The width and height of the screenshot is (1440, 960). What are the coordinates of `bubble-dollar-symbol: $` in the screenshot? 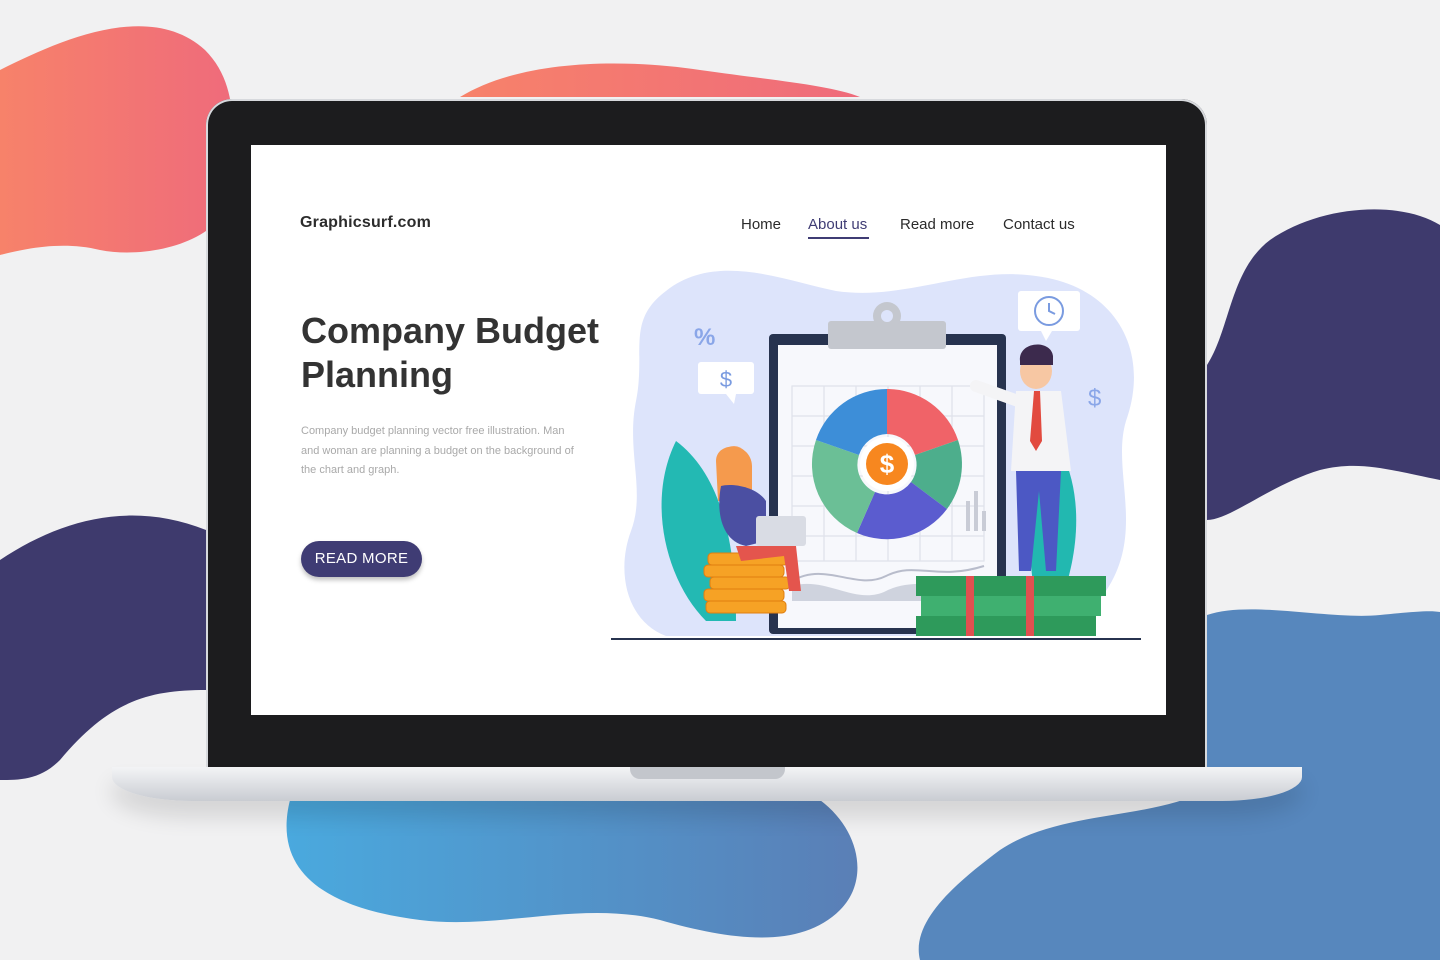 It's located at (726, 379).